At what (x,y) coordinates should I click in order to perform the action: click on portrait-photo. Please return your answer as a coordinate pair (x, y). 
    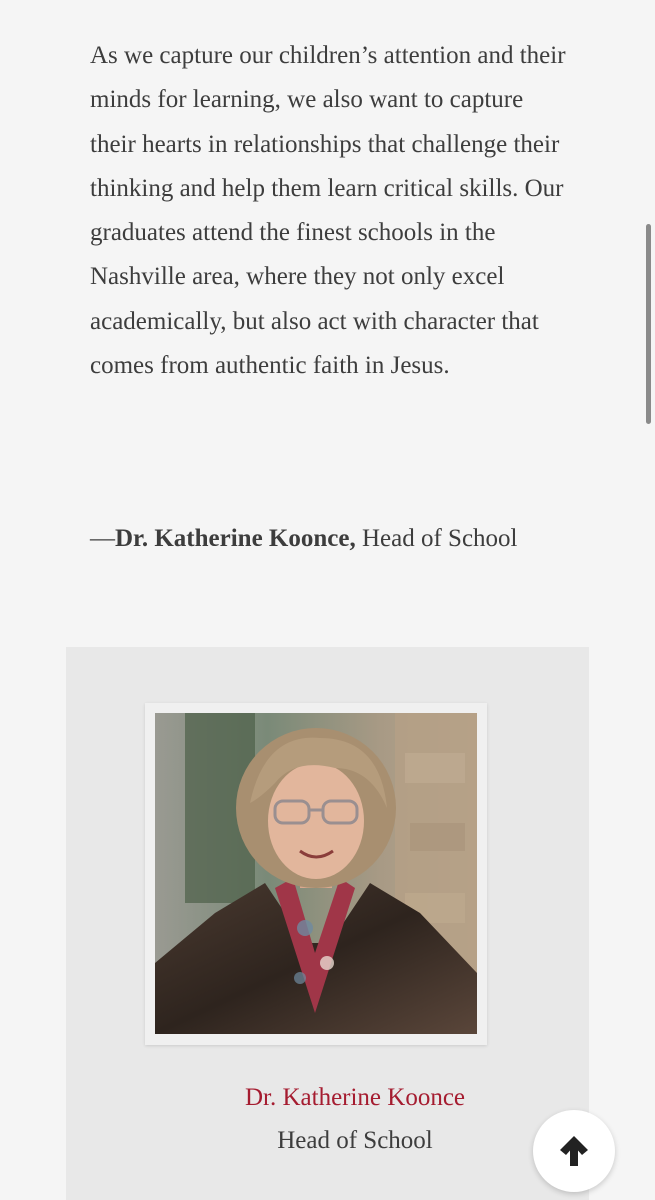
    Looking at the image, I should click on (316, 873).